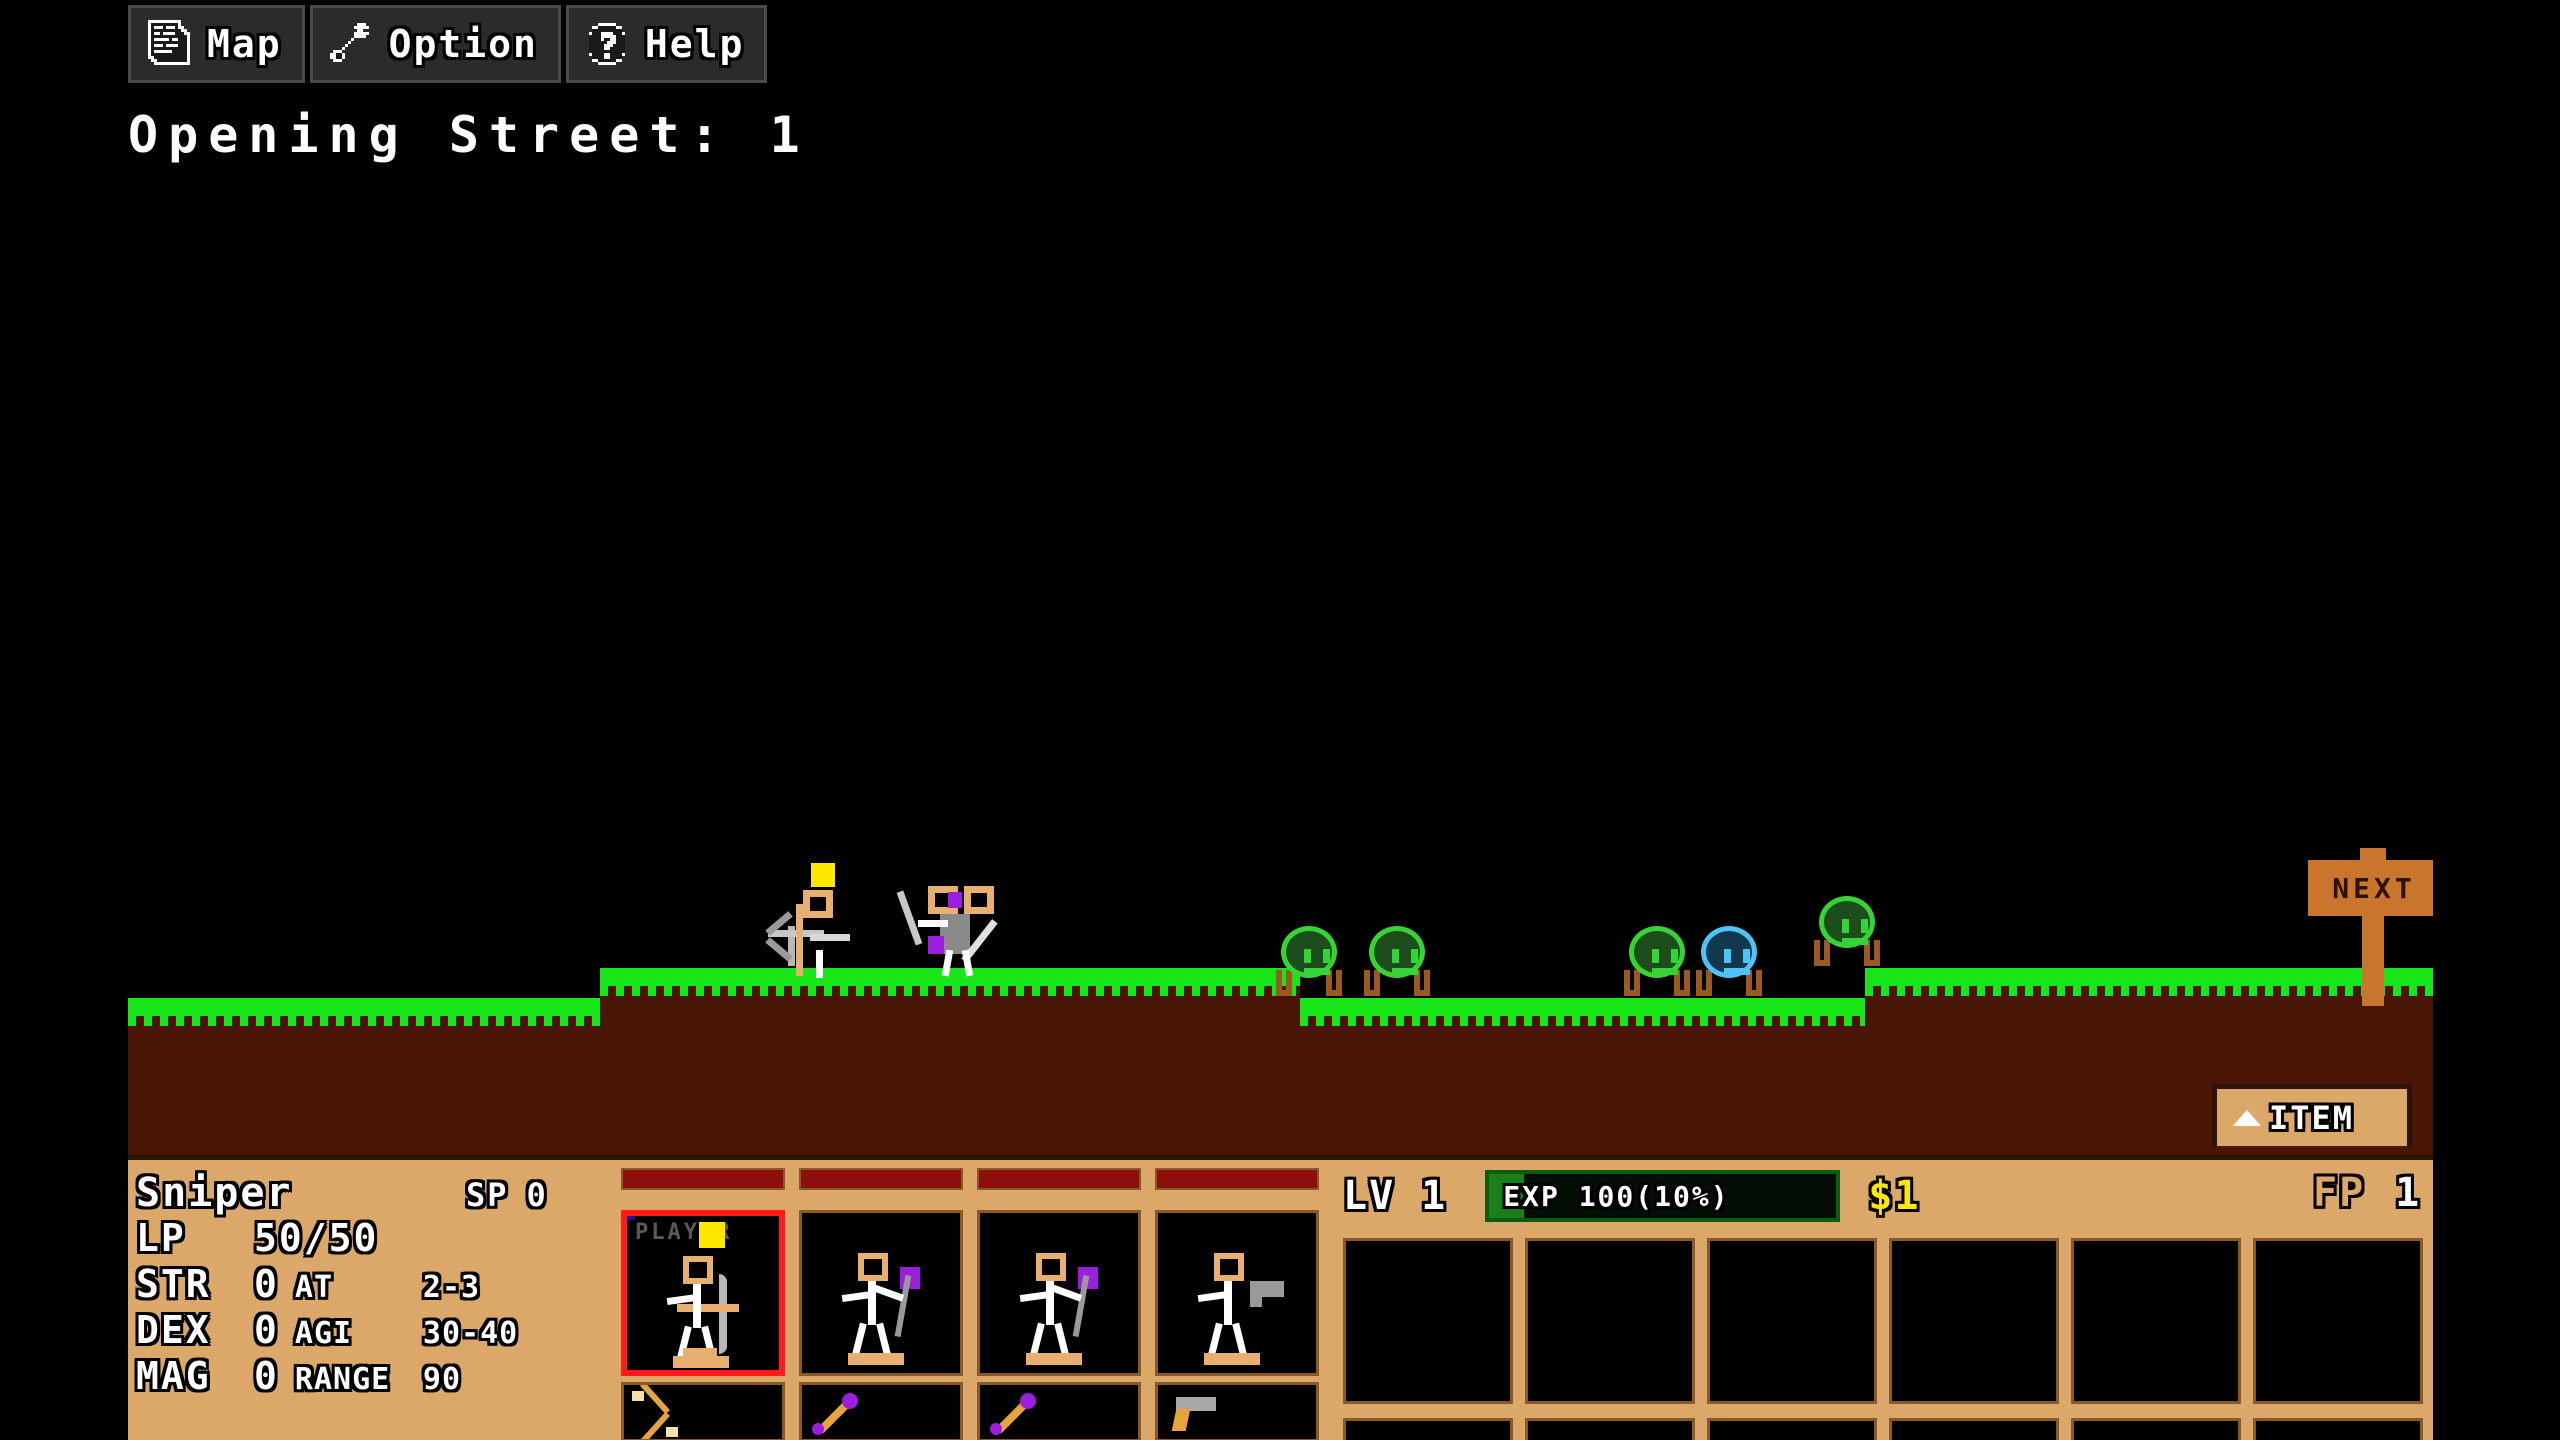 Image resolution: width=2560 pixels, height=1440 pixels. I want to click on bow-icon, so click(723, 1314).